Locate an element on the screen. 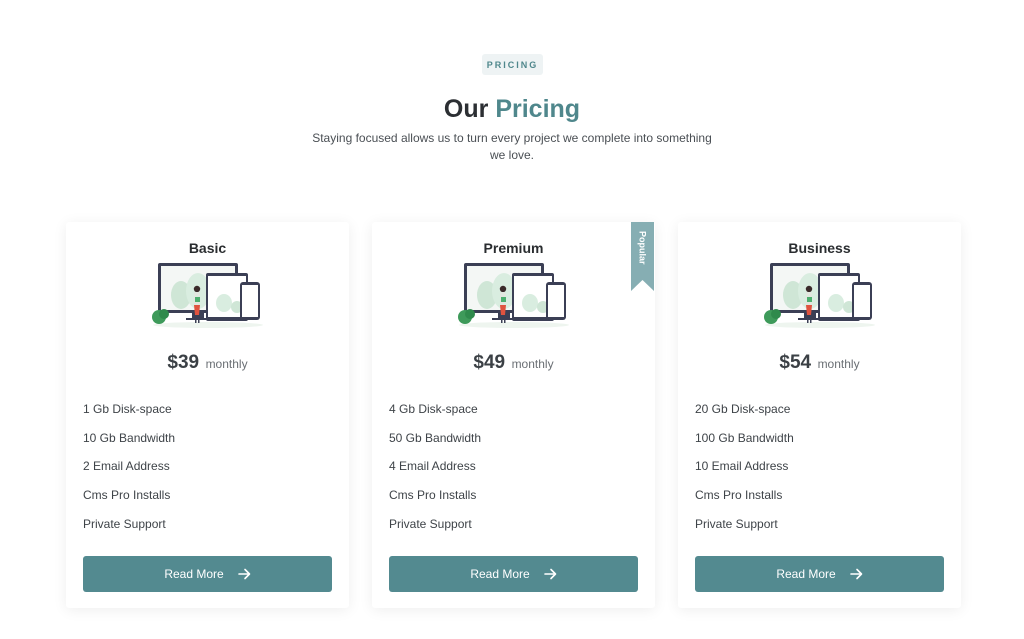  price-amount: $49 is located at coordinates (489, 362).